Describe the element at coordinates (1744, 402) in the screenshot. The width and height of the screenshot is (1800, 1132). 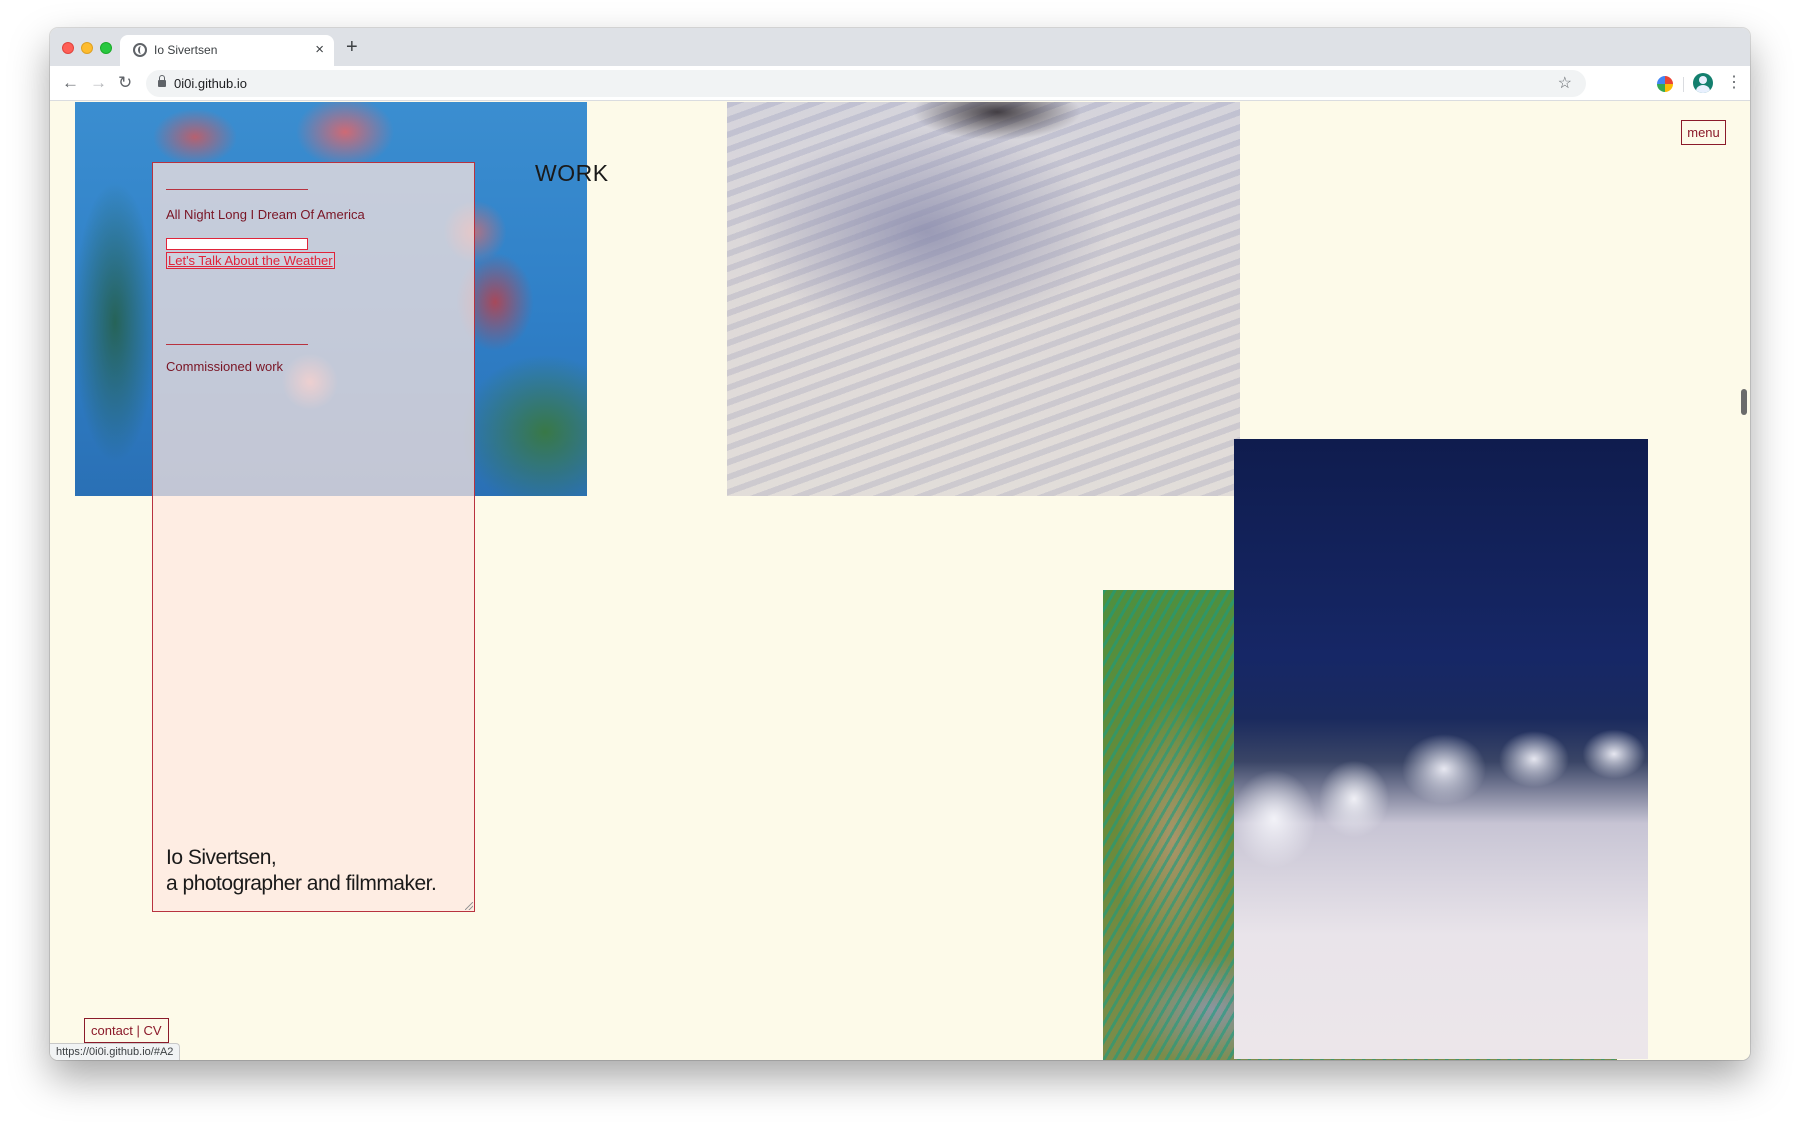
I see `scrollbar-thumb` at that location.